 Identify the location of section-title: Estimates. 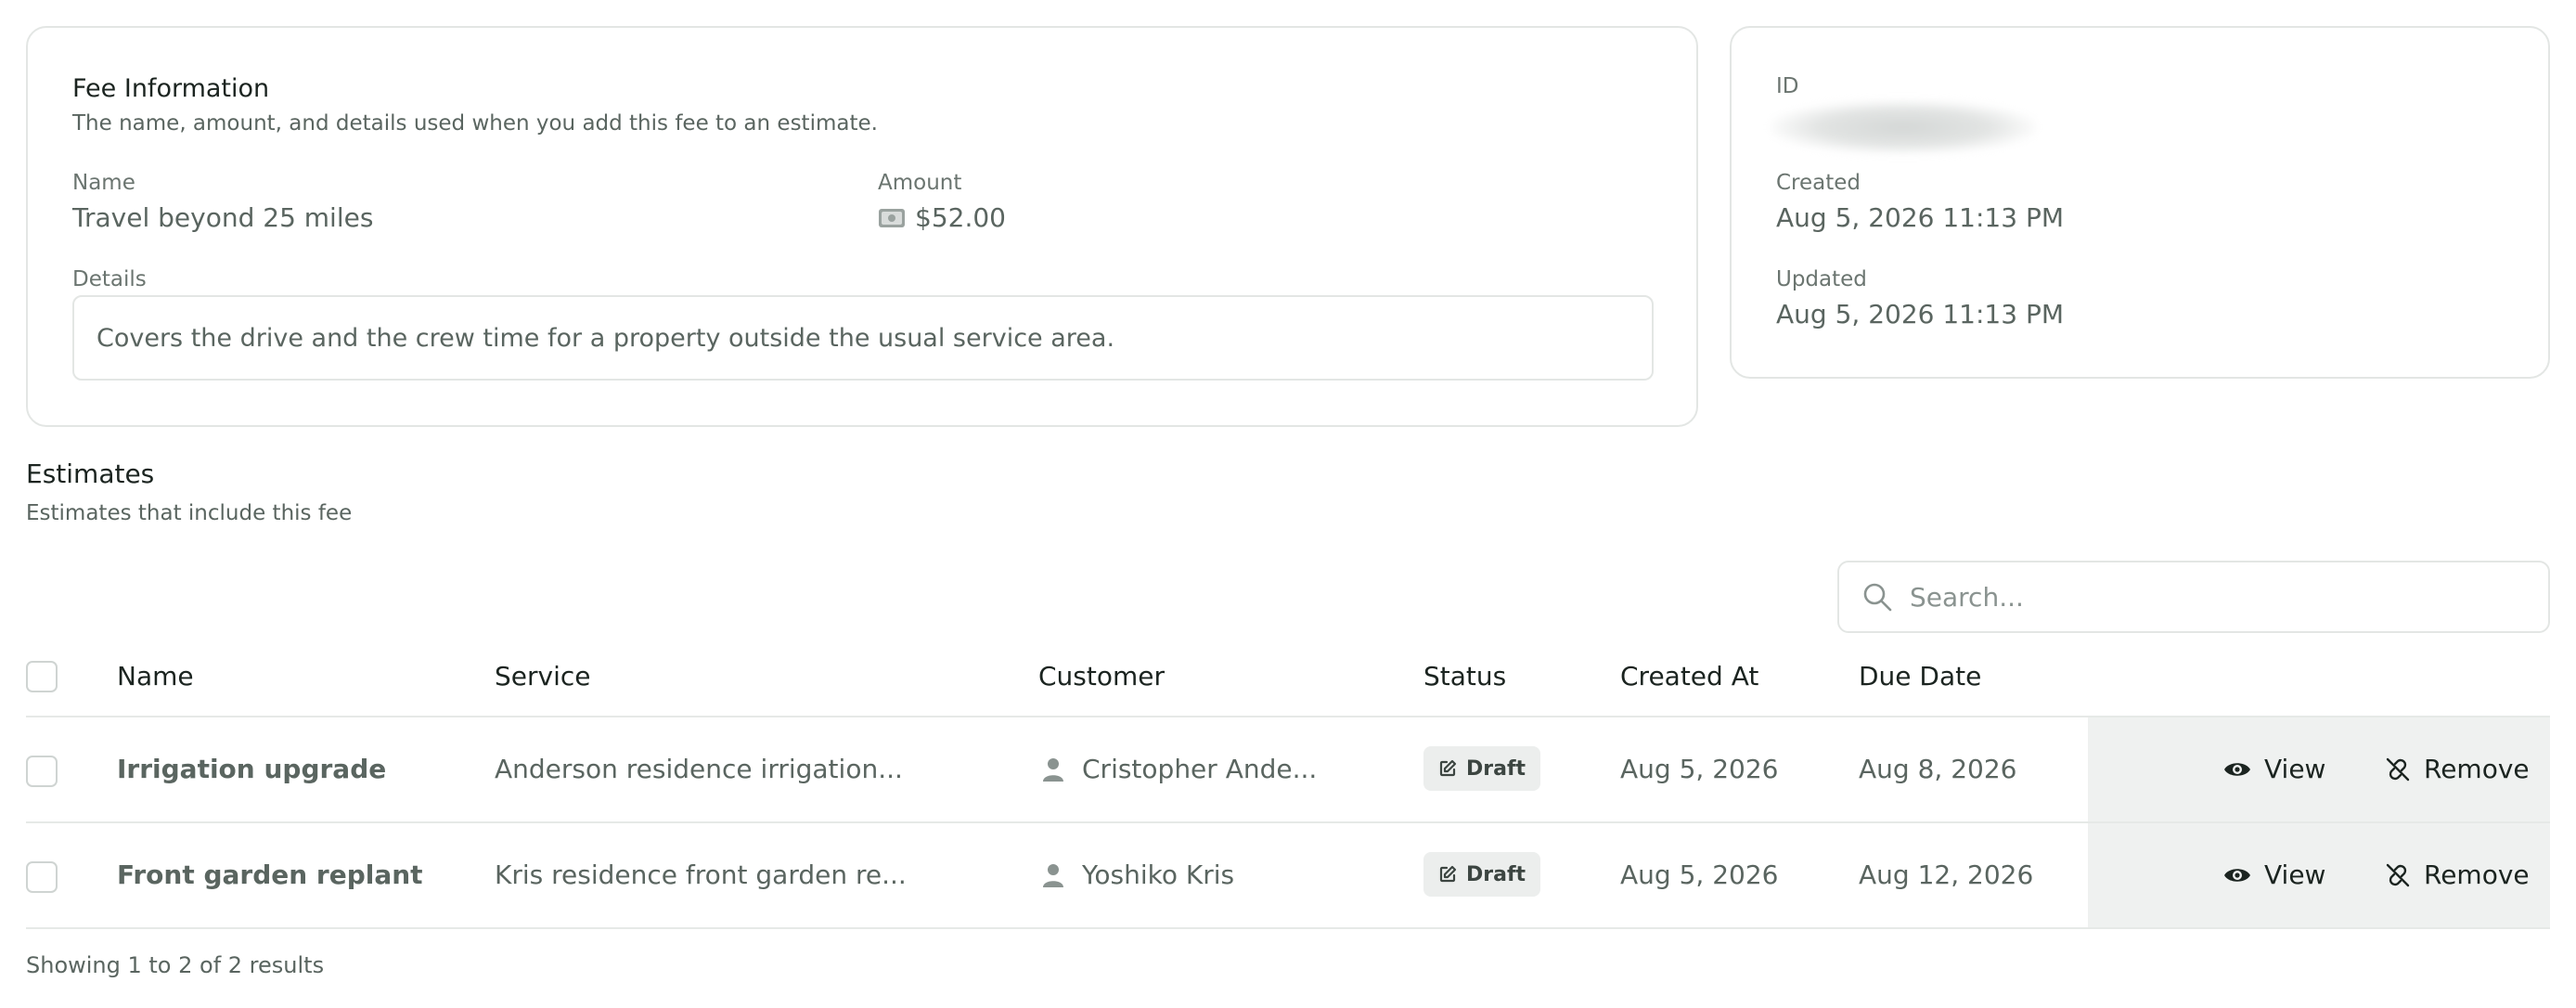
(90, 474).